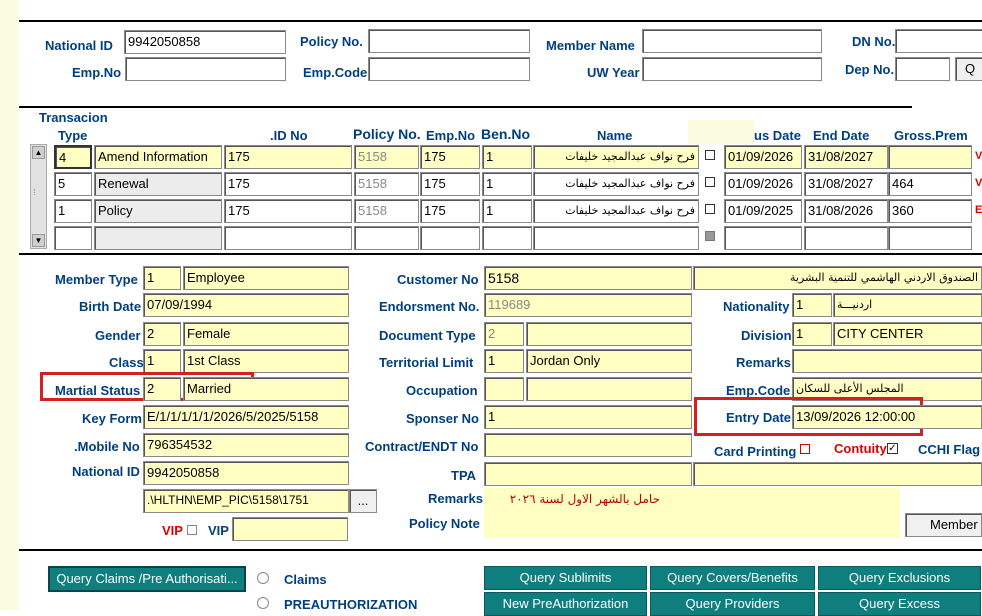 The width and height of the screenshot is (982, 616). Describe the element at coordinates (837, 278) in the screenshot. I see `customer-name-field: الصندوق الاردني الهاشمي للتنمية البشرية` at that location.